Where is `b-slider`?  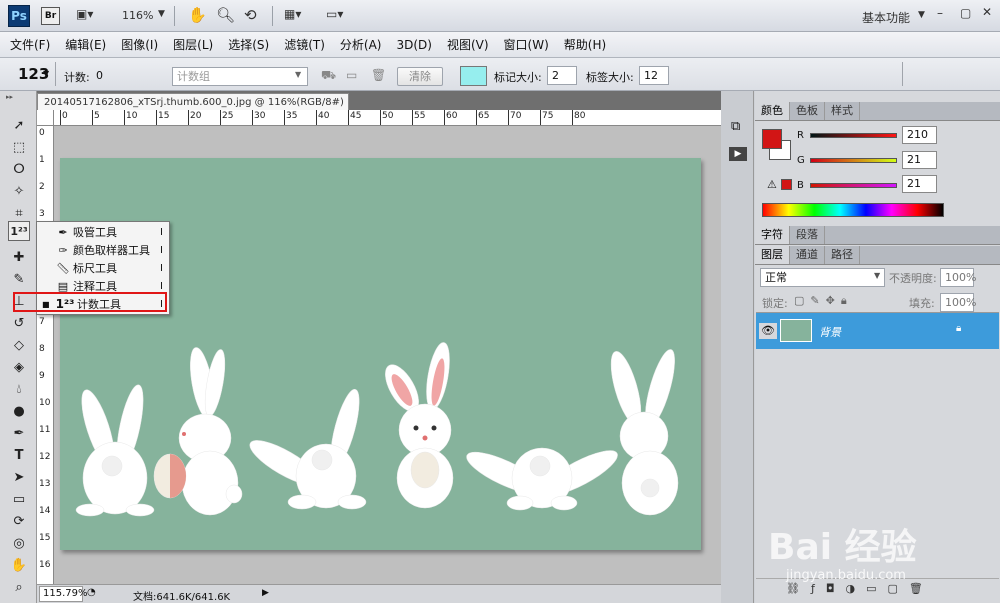 b-slider is located at coordinates (853, 185).